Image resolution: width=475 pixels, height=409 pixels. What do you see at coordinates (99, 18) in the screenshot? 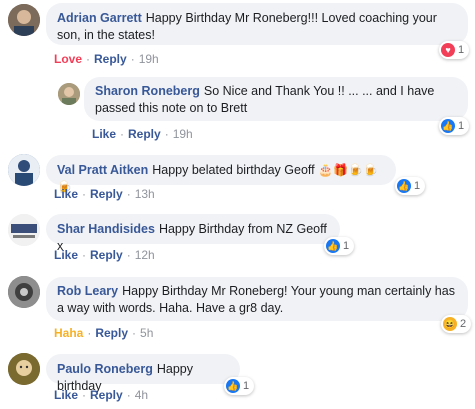
I see `commenter-name: Adrian Garrett` at bounding box center [99, 18].